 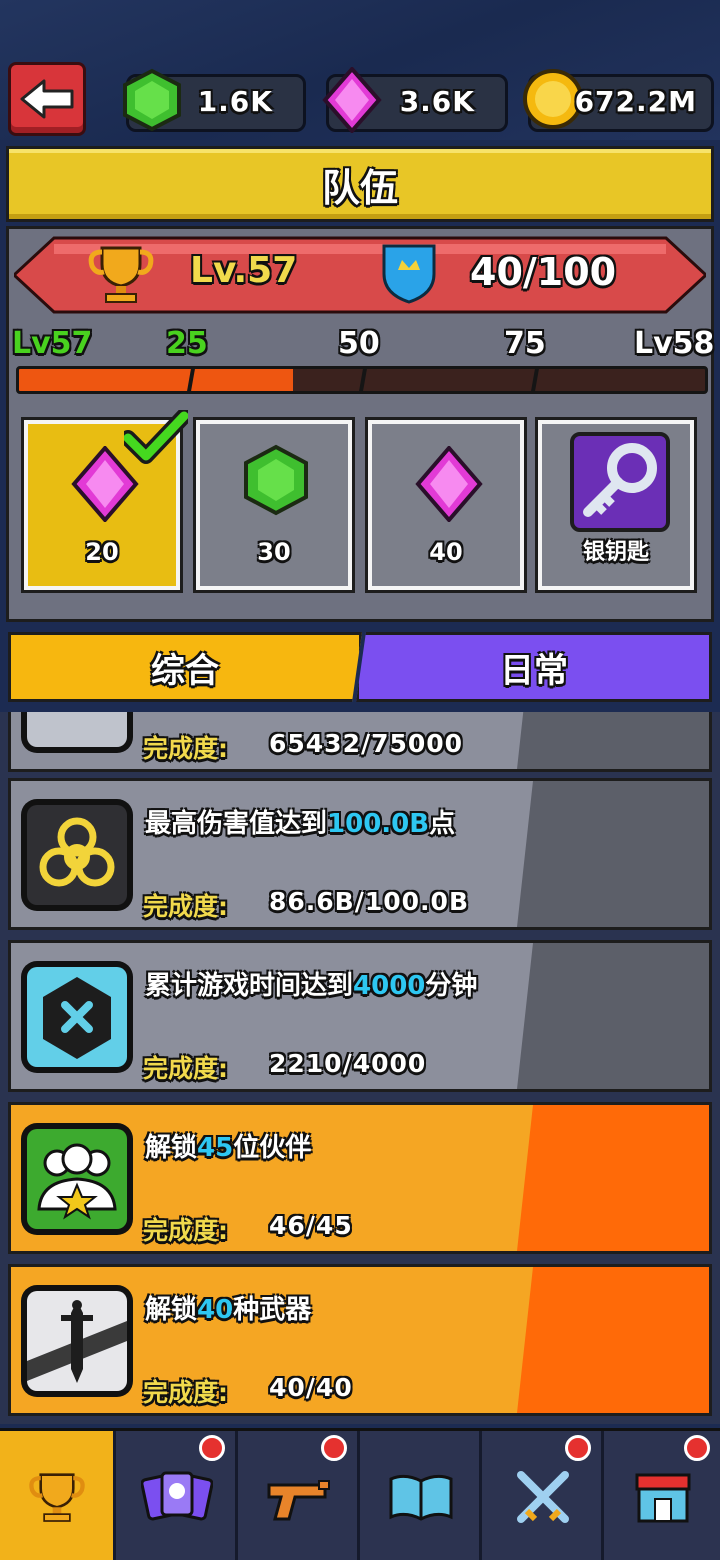 What do you see at coordinates (360, 854) in the screenshot?
I see `task-row: 最高伤害值达到100.0B点 完成度: 86.6B/100.0B` at bounding box center [360, 854].